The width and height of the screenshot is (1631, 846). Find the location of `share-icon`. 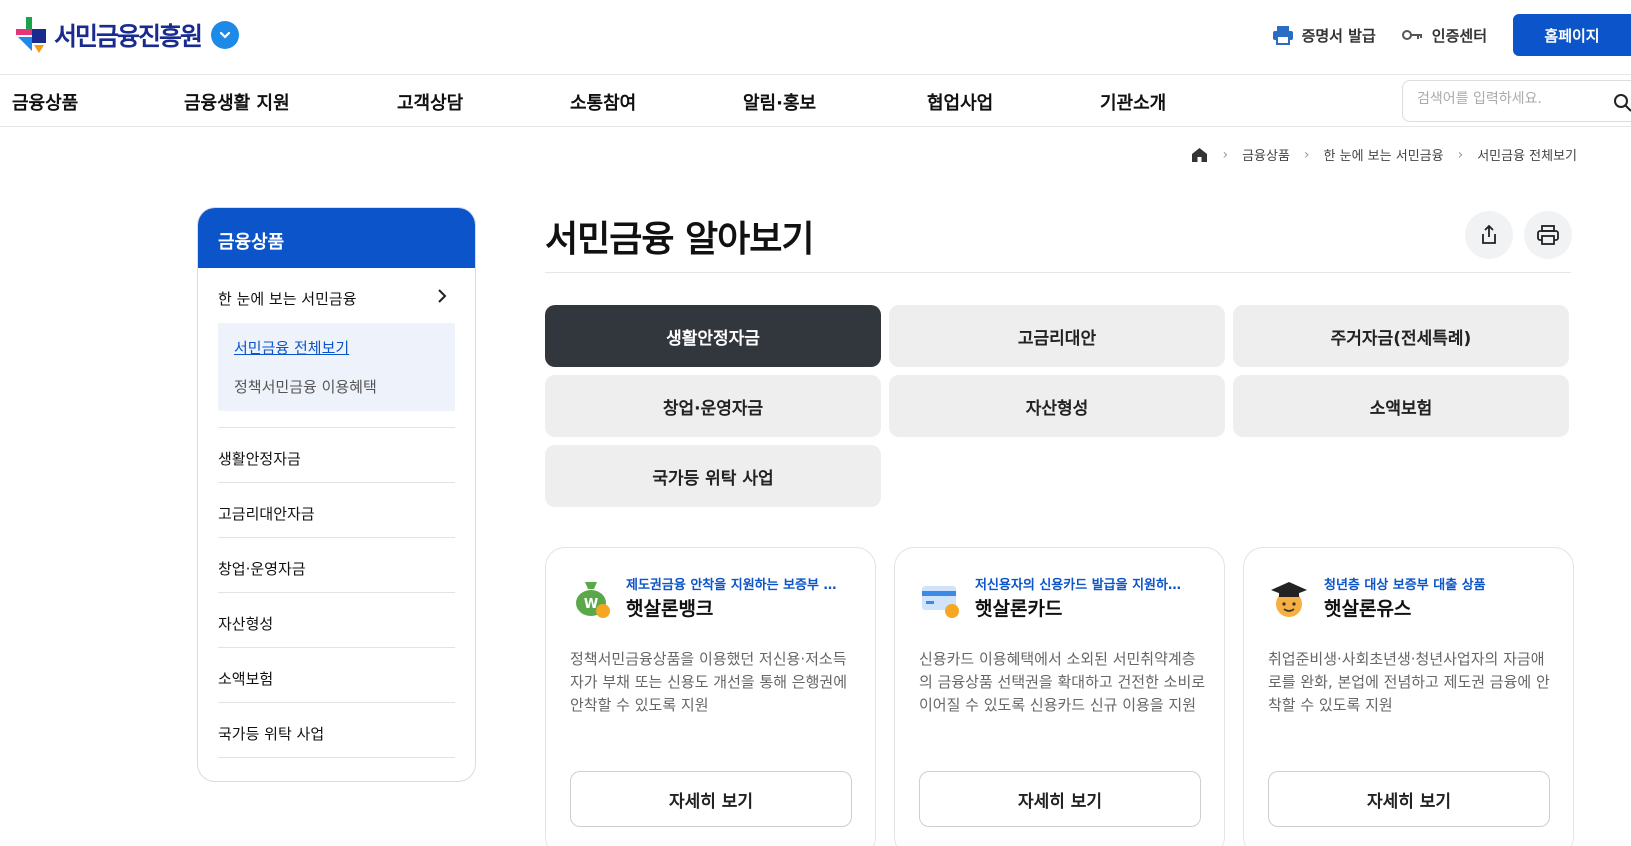

share-icon is located at coordinates (1489, 234).